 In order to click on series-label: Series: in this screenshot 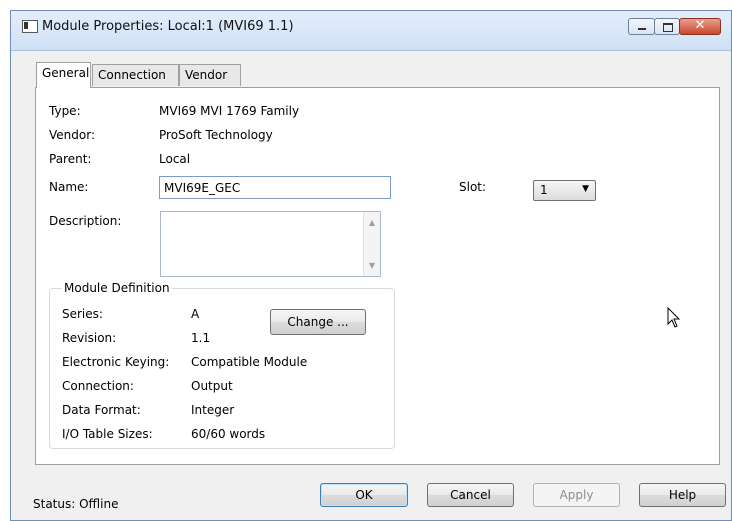, I will do `click(82, 314)`.